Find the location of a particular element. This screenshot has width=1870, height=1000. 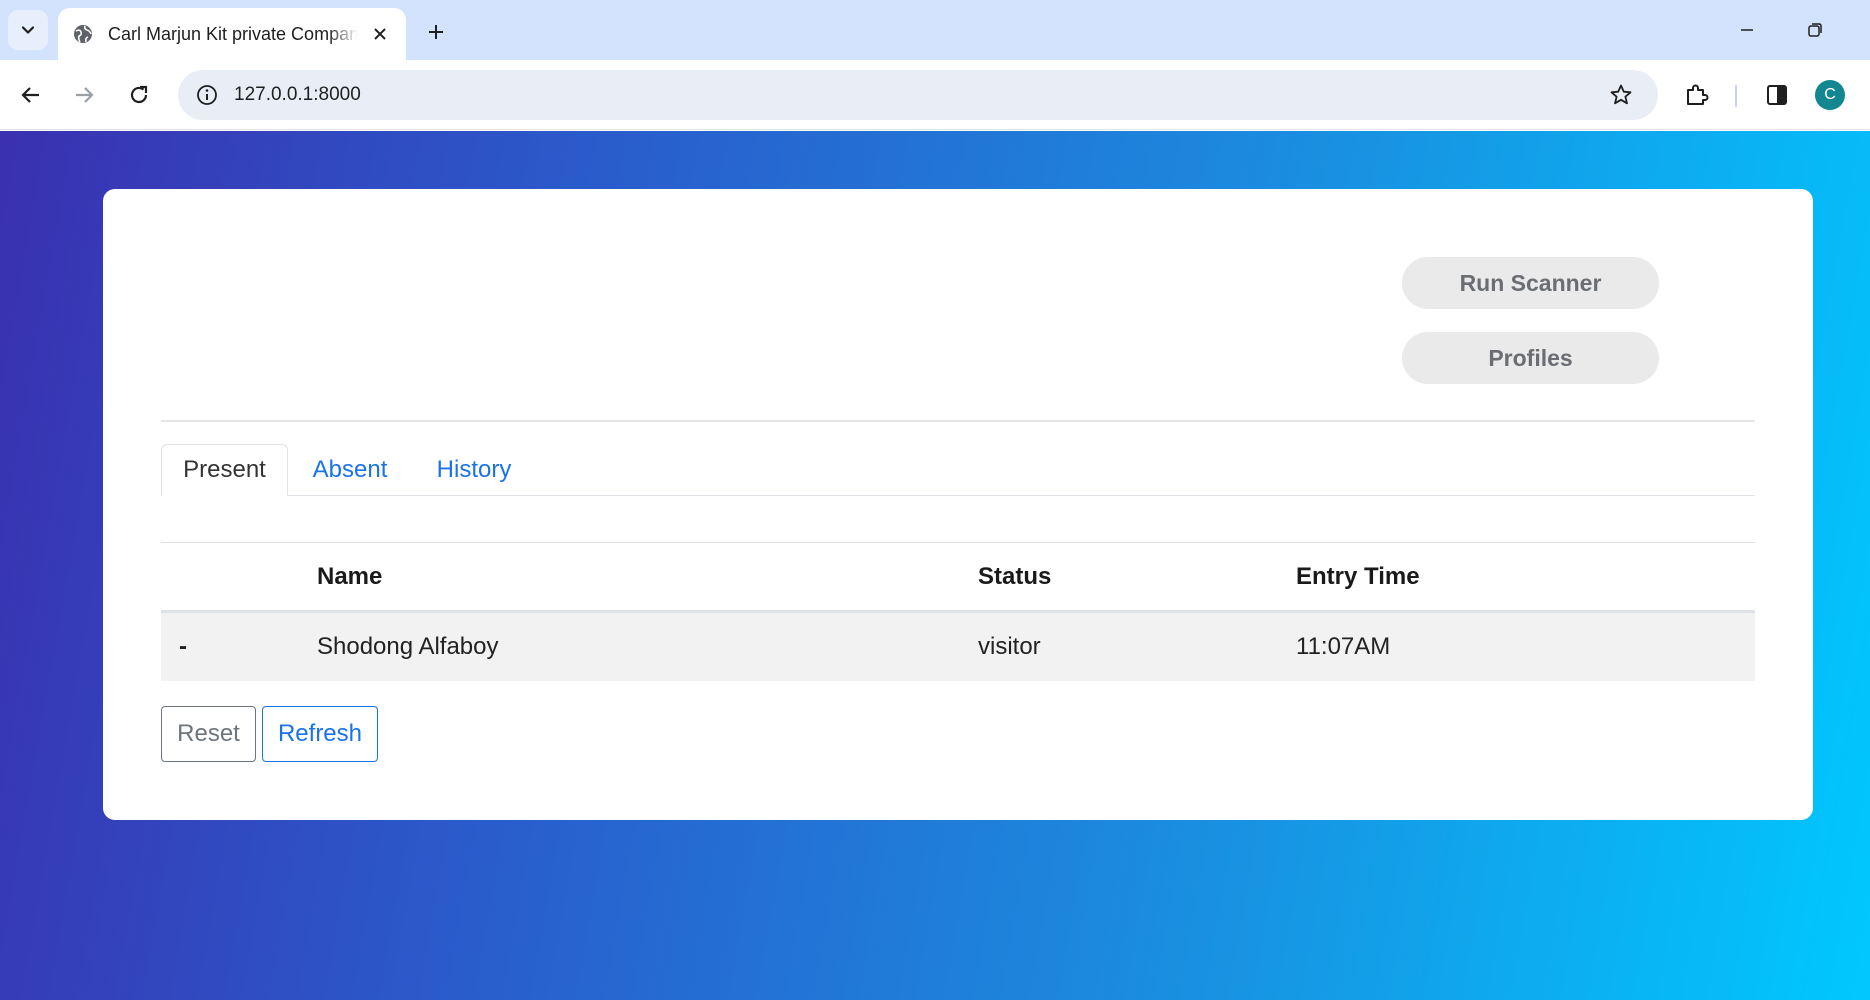

row-entry-time: 11:07AM is located at coordinates (1343, 646).